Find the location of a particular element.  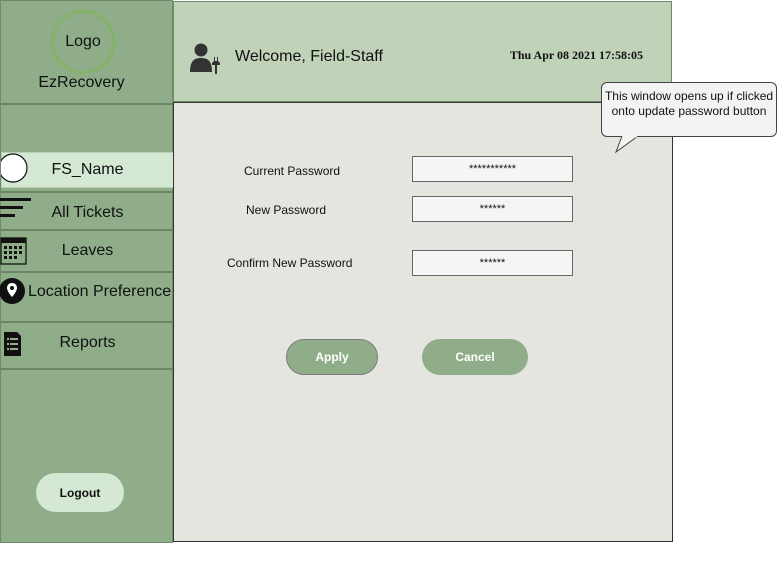

logo: Logo is located at coordinates (83, 42).